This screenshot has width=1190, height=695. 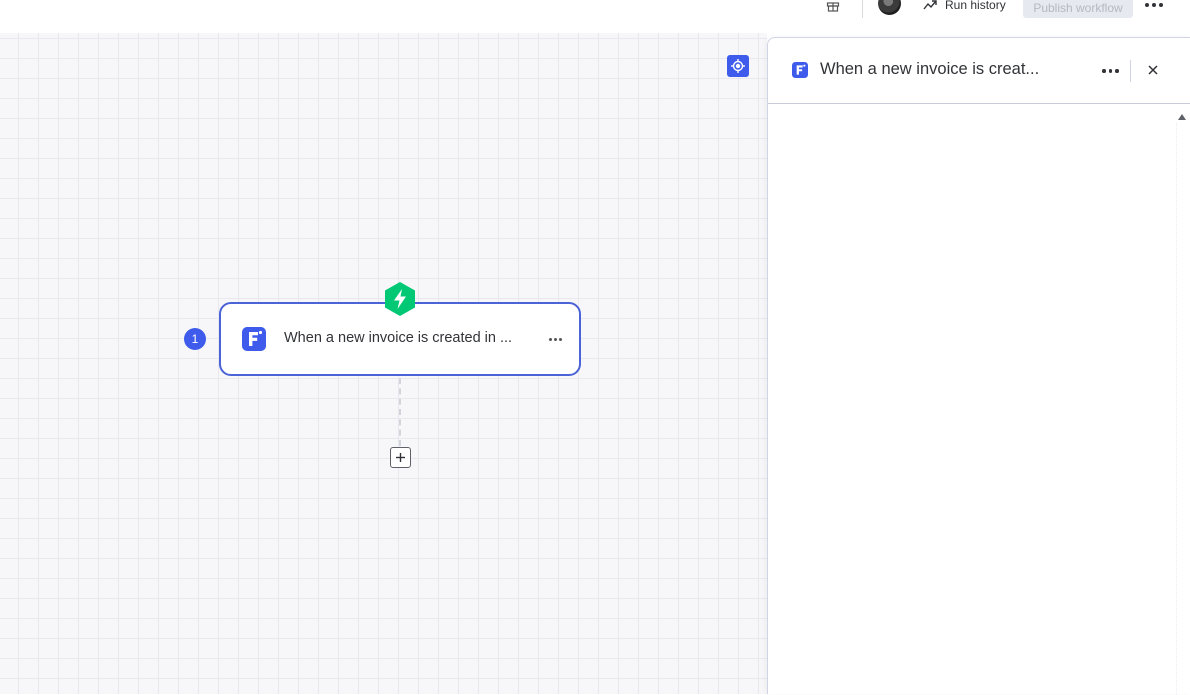 I want to click on crosshair-icon, so click(x=738, y=66).